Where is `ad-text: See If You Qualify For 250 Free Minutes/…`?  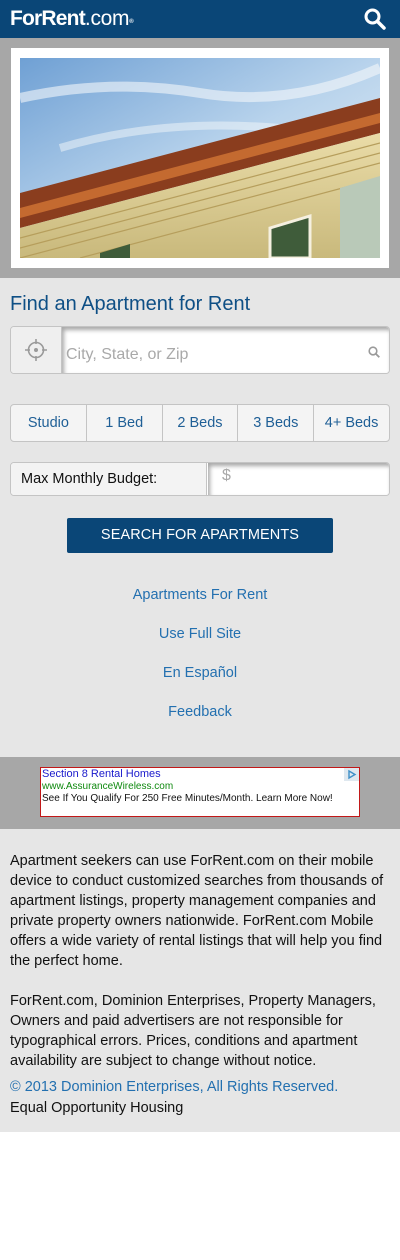 ad-text: See If You Qualify For 250 Free Minutes/… is located at coordinates (187, 799).